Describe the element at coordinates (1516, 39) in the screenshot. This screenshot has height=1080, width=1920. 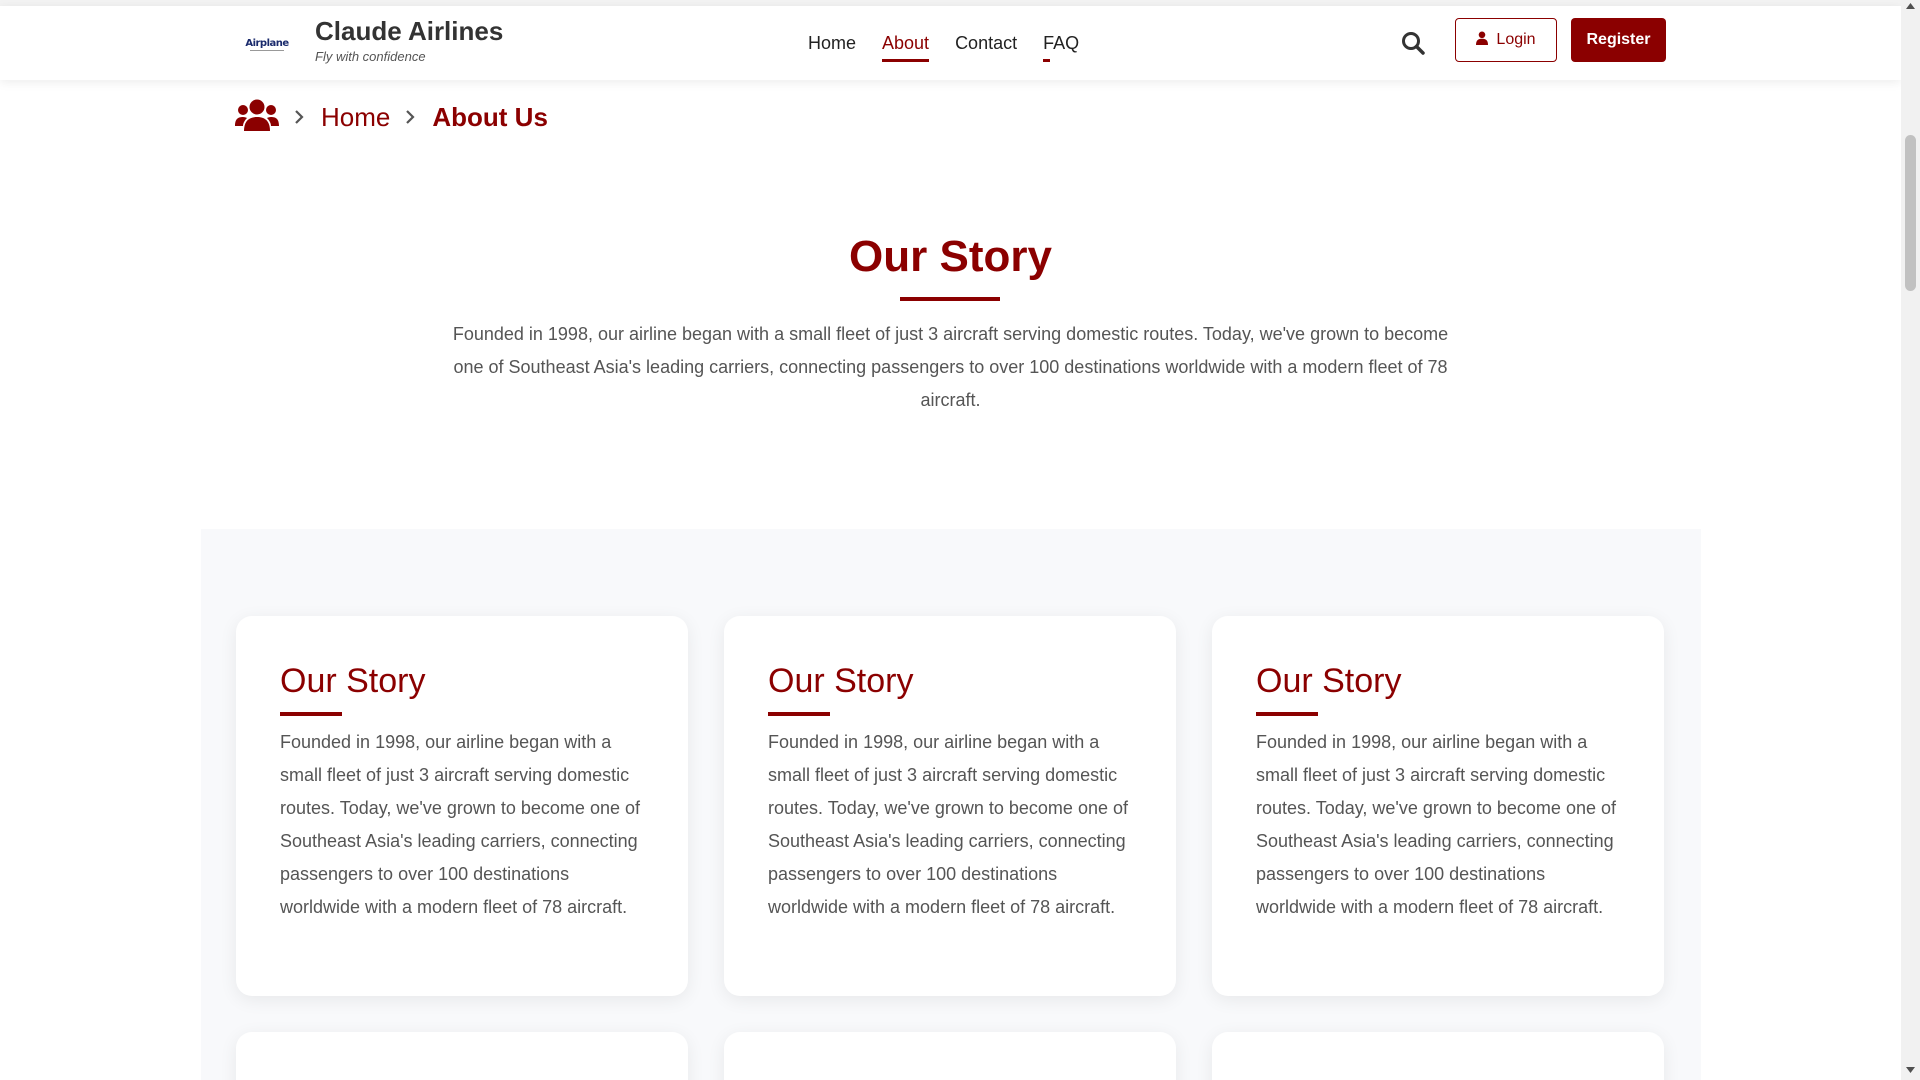
I see `login-label: Login` at that location.